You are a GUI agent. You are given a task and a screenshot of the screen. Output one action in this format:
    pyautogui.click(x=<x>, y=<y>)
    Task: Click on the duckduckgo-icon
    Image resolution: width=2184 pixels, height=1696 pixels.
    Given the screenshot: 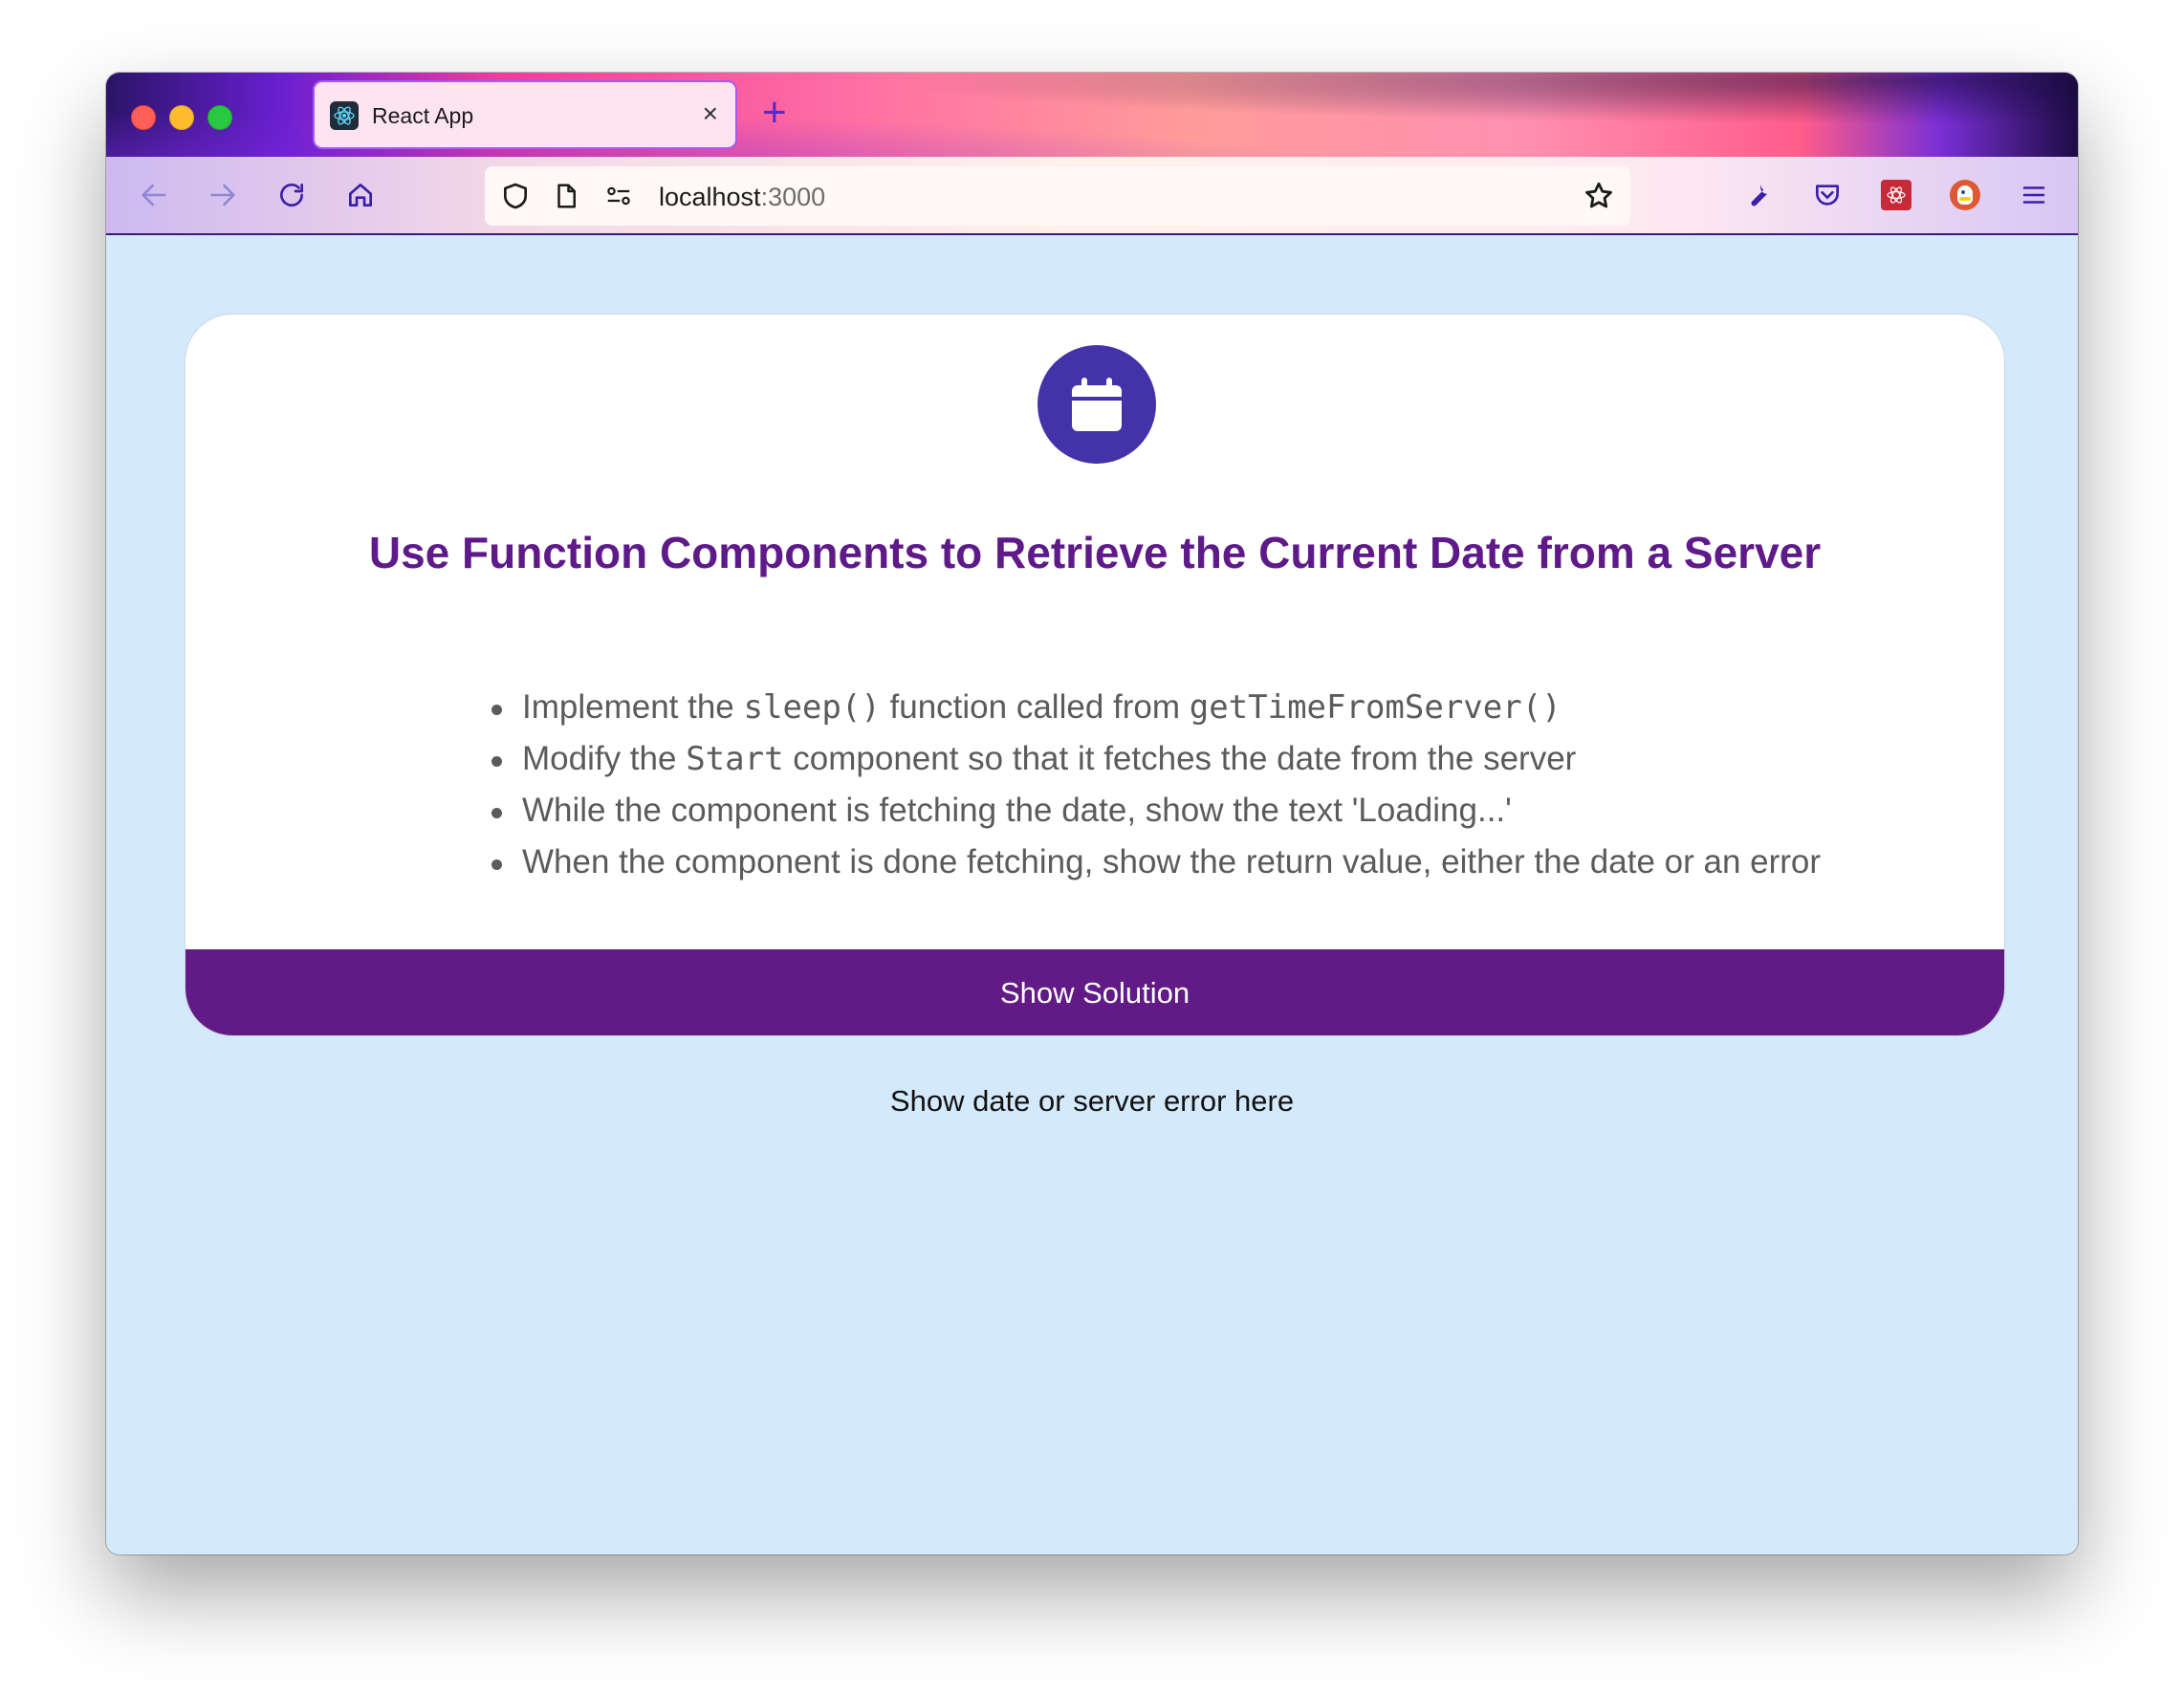 What is the action you would take?
    pyautogui.click(x=1965, y=195)
    